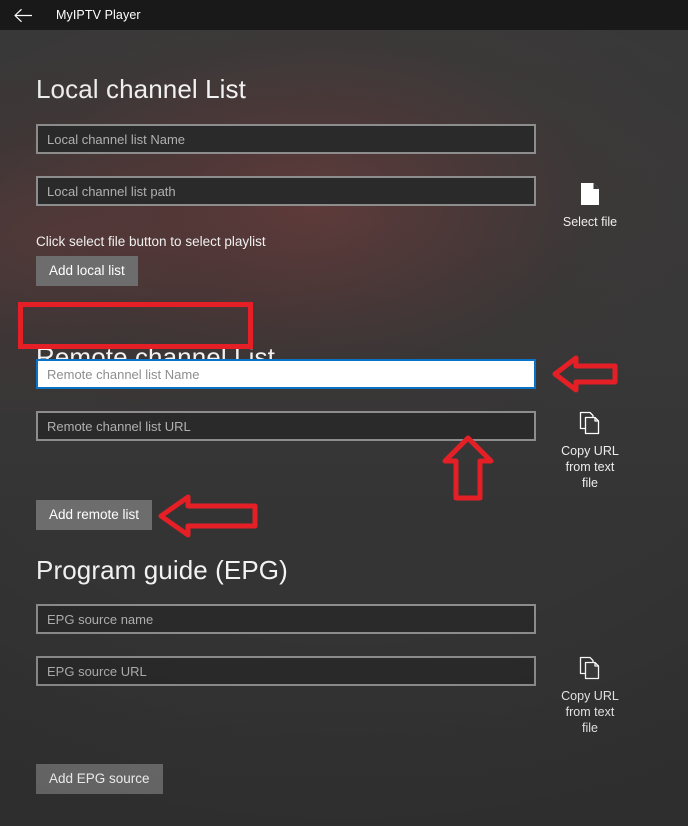  I want to click on add-remote-list-button: Add remote list, so click(94, 515).